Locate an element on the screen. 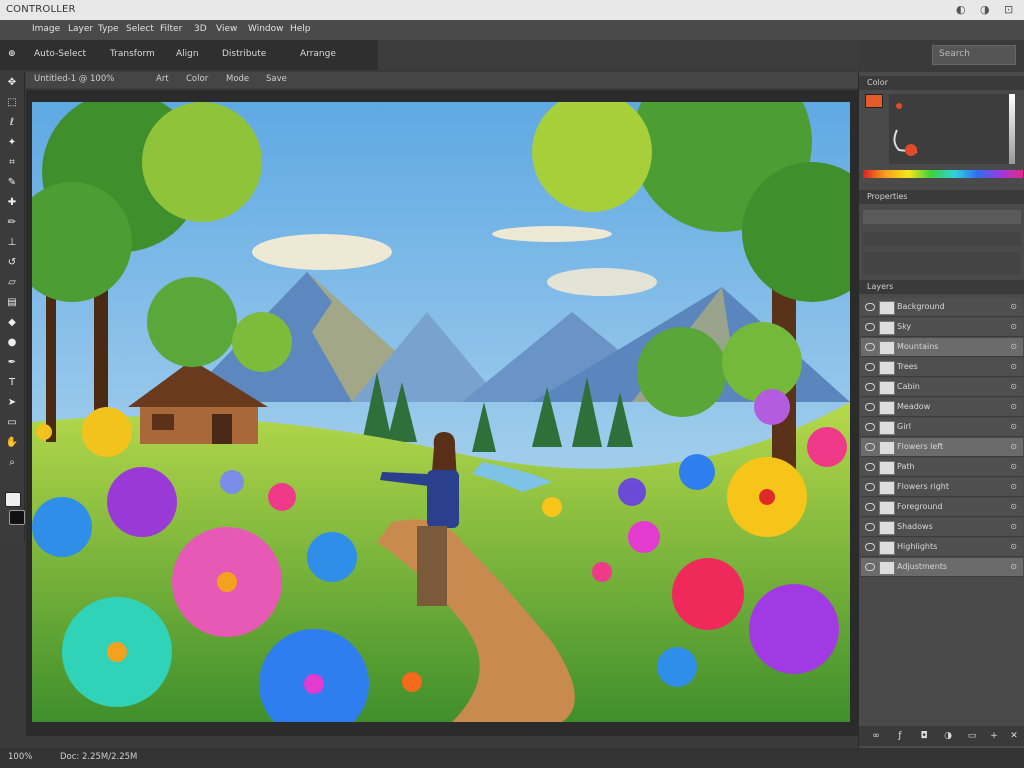 The height and width of the screenshot is (768, 1024). adjustment-icon: ◑ is located at coordinates (948, 736).